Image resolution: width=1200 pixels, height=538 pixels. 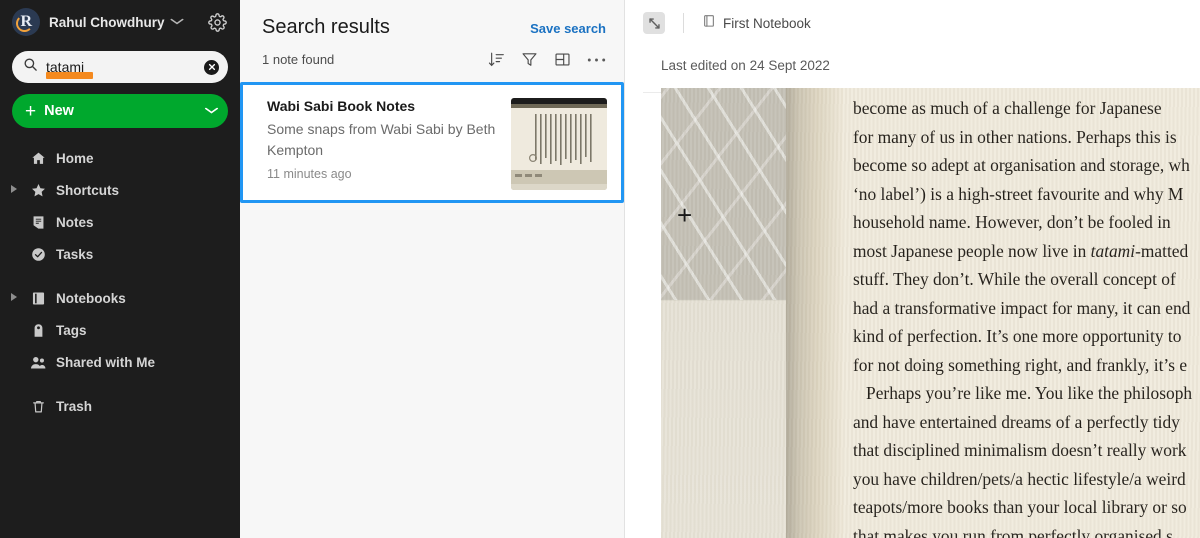 I want to click on plus-icon: +, so click(x=31, y=111).